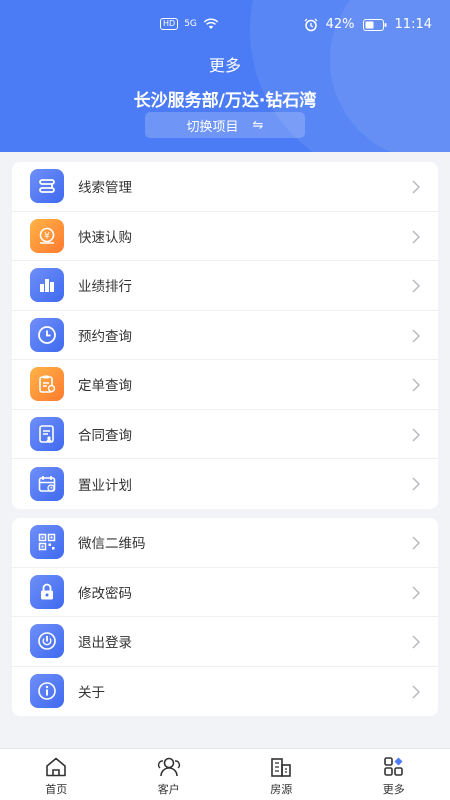 Image resolution: width=450 pixels, height=800 pixels. Describe the element at coordinates (225, 692) in the screenshot. I see `menu-item-about: 关于` at that location.